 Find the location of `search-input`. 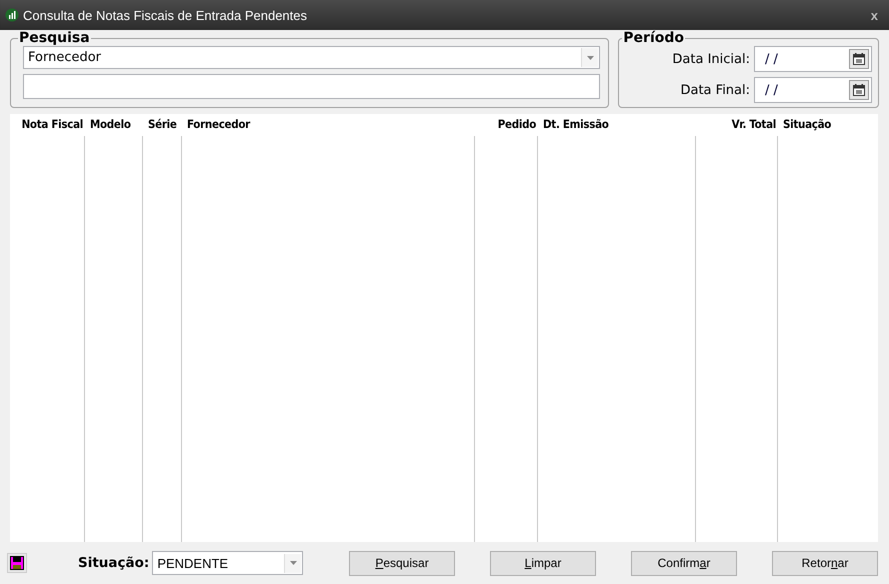

search-input is located at coordinates (311, 86).